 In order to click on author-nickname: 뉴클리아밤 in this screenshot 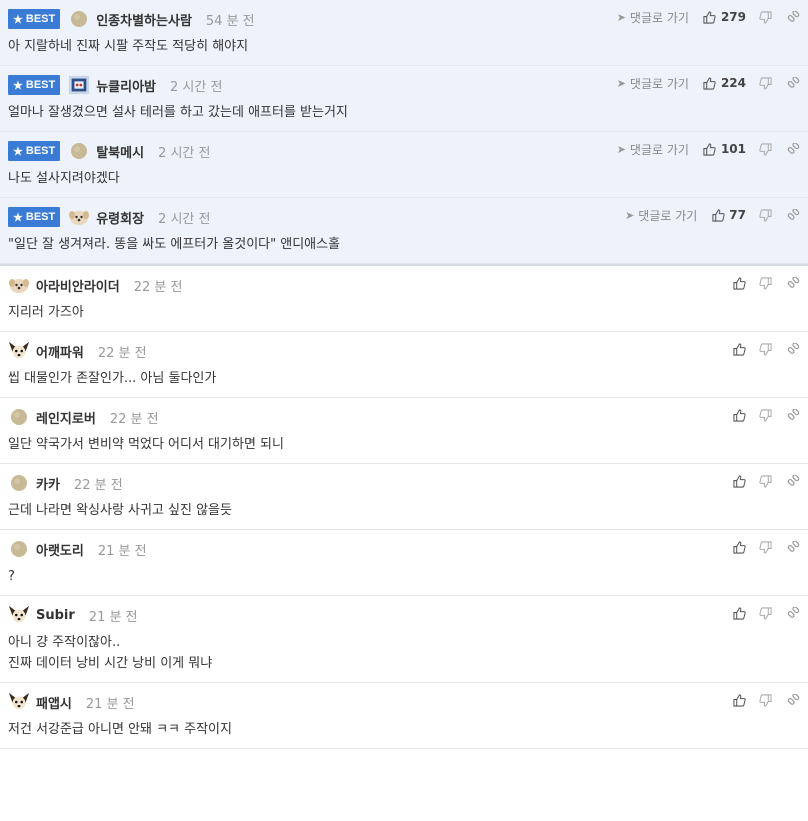, I will do `click(126, 85)`.